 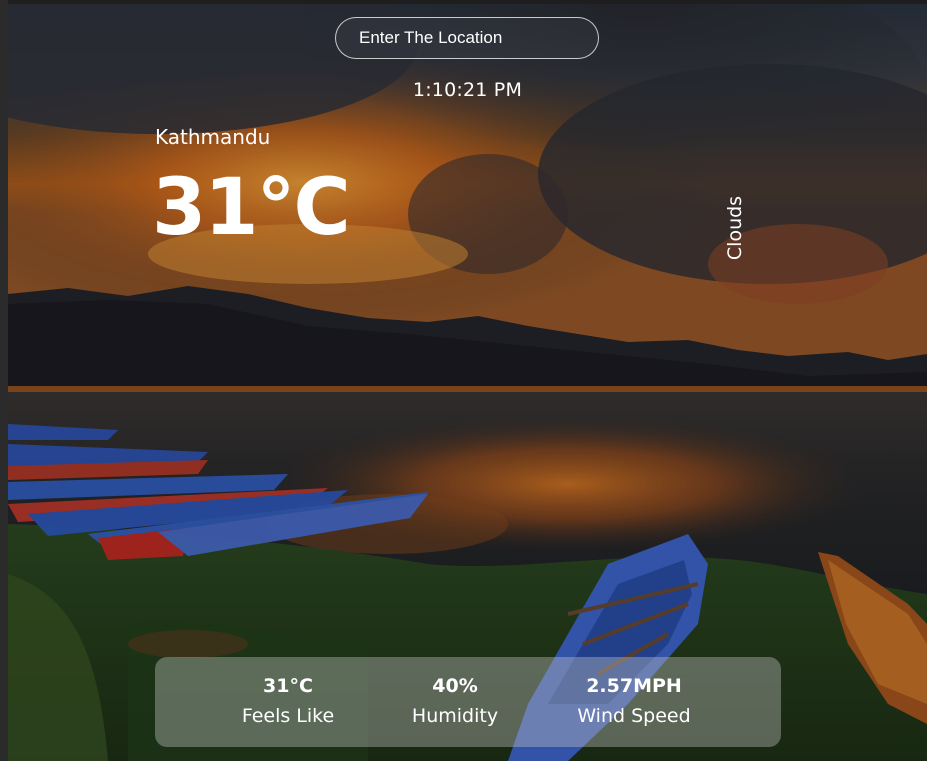 I want to click on window-left-border, so click(x=4, y=380).